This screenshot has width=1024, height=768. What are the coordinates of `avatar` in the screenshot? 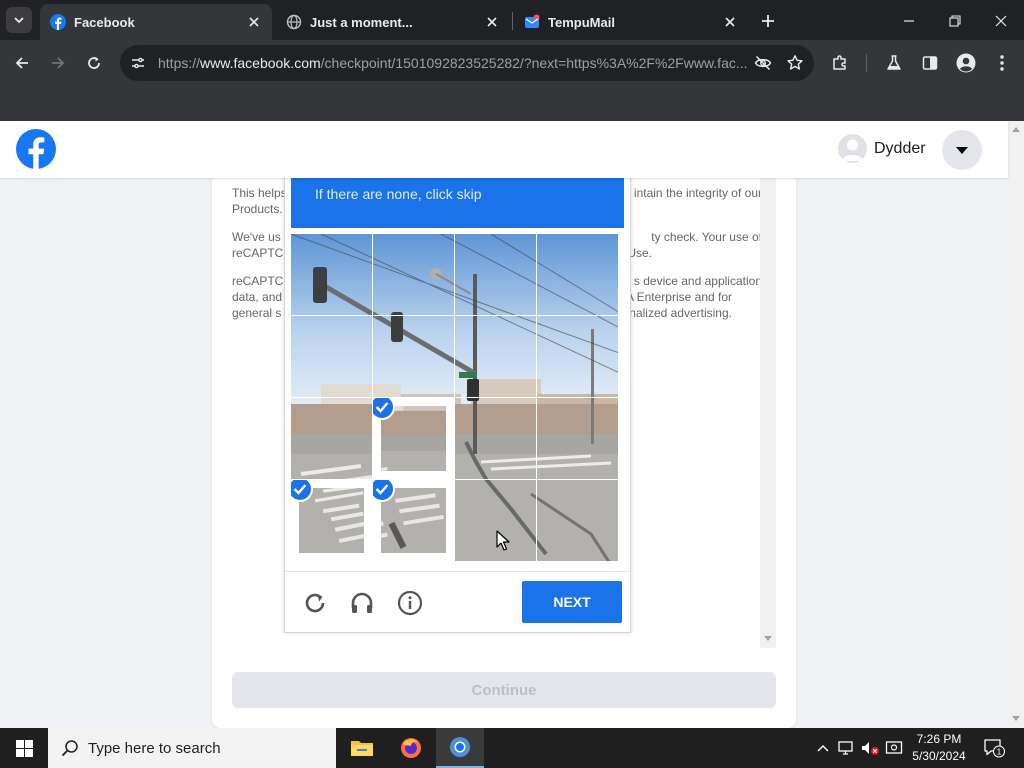 It's located at (852, 148).